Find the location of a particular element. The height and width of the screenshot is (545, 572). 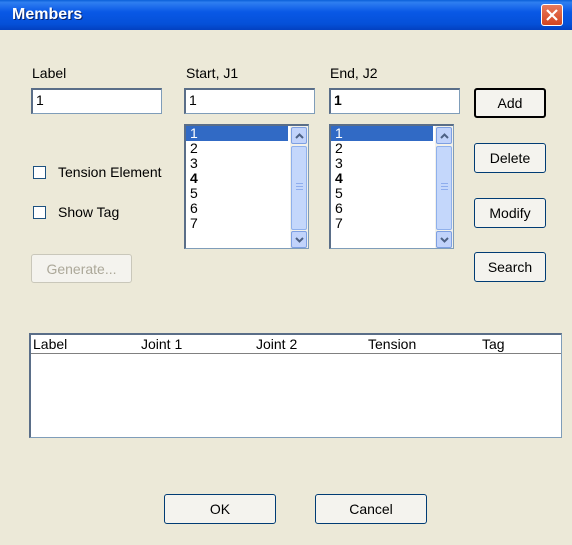

column-header-joint-1: Joint 1 is located at coordinates (161, 344).